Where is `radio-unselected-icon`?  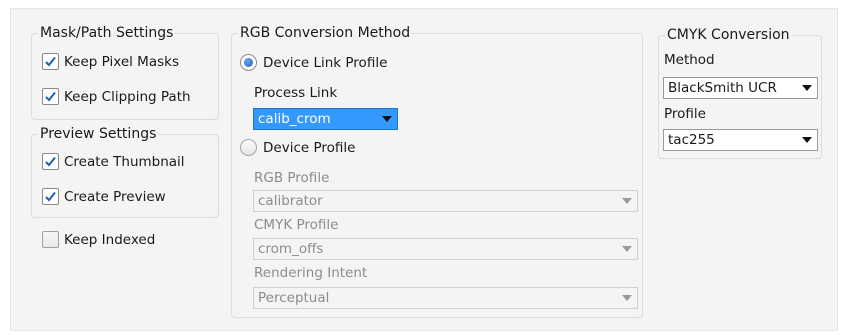
radio-unselected-icon is located at coordinates (248, 147).